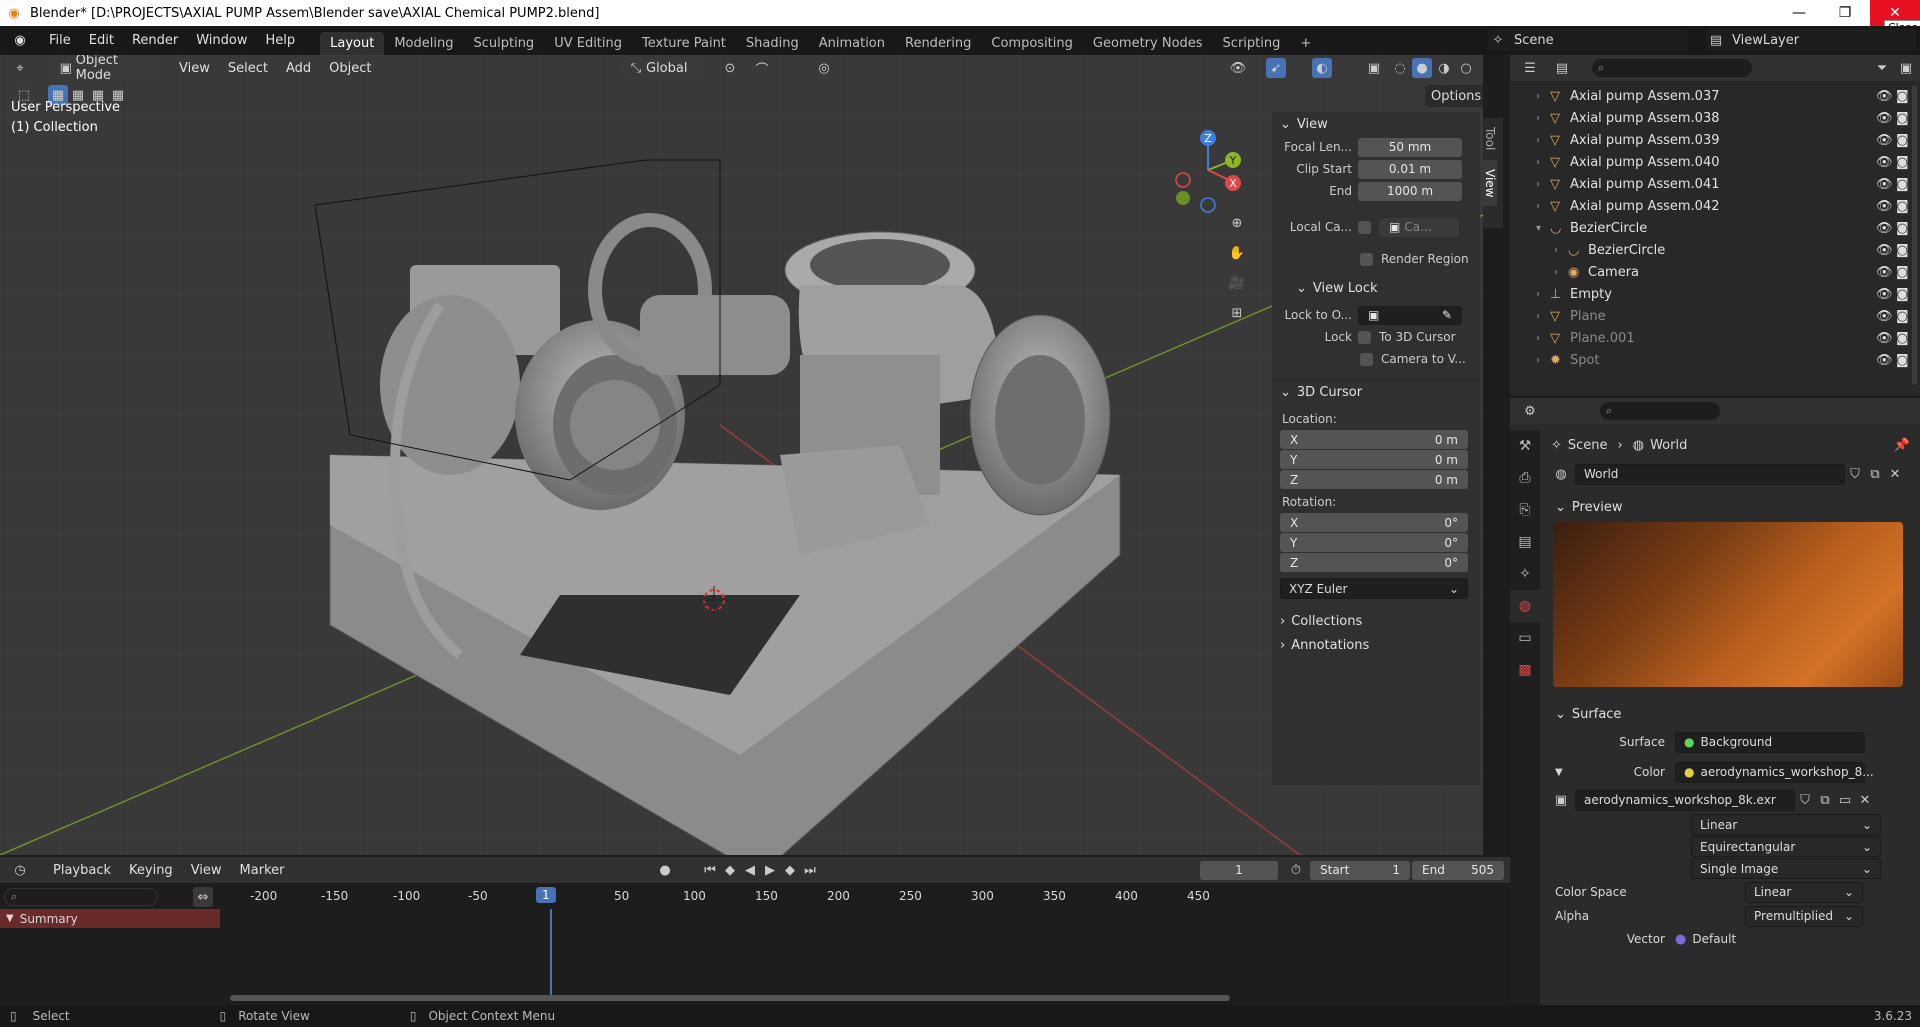 The width and height of the screenshot is (1920, 1027). I want to click on projection-dropdown: Equirectangular ⌄, so click(1786, 846).